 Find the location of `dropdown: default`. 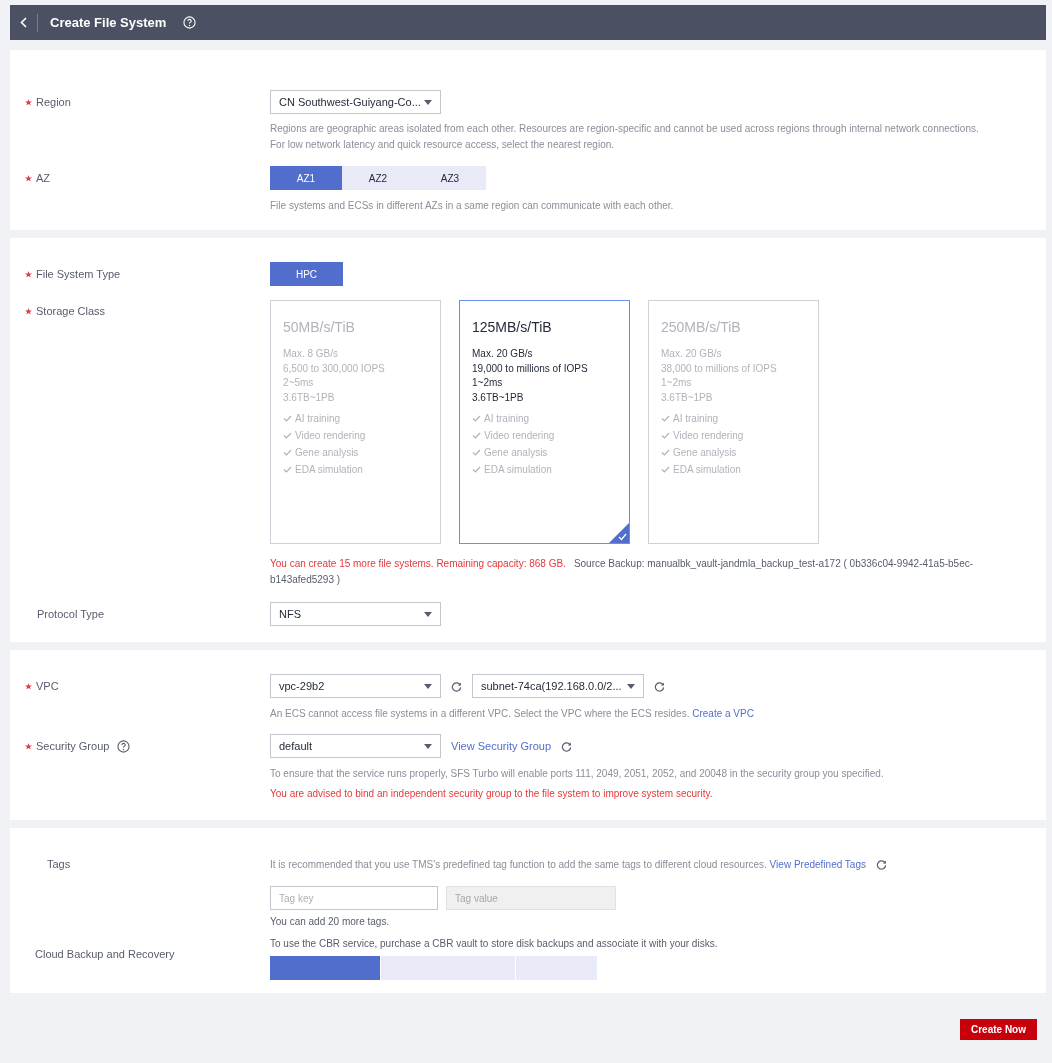

dropdown: default is located at coordinates (355, 746).